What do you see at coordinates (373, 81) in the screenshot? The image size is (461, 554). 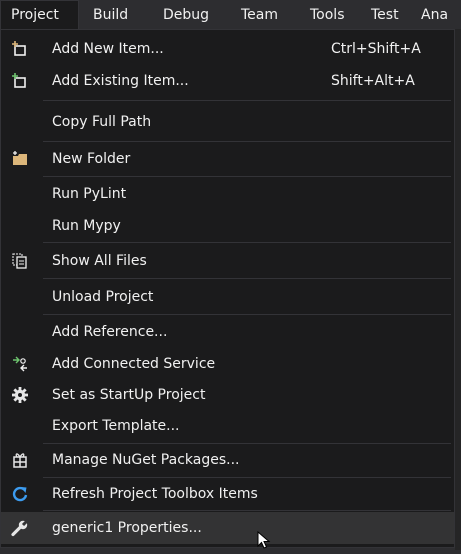 I see `menu-item-shortcut: Shift+Alt+A` at bounding box center [373, 81].